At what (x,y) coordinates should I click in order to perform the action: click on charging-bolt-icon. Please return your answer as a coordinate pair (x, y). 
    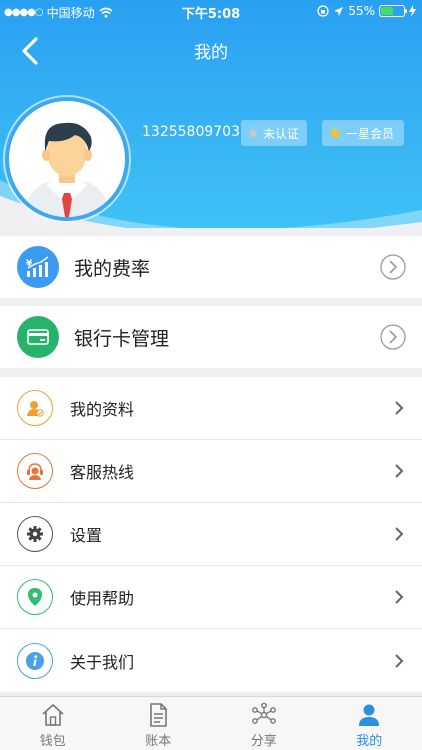
    Looking at the image, I should click on (412, 11).